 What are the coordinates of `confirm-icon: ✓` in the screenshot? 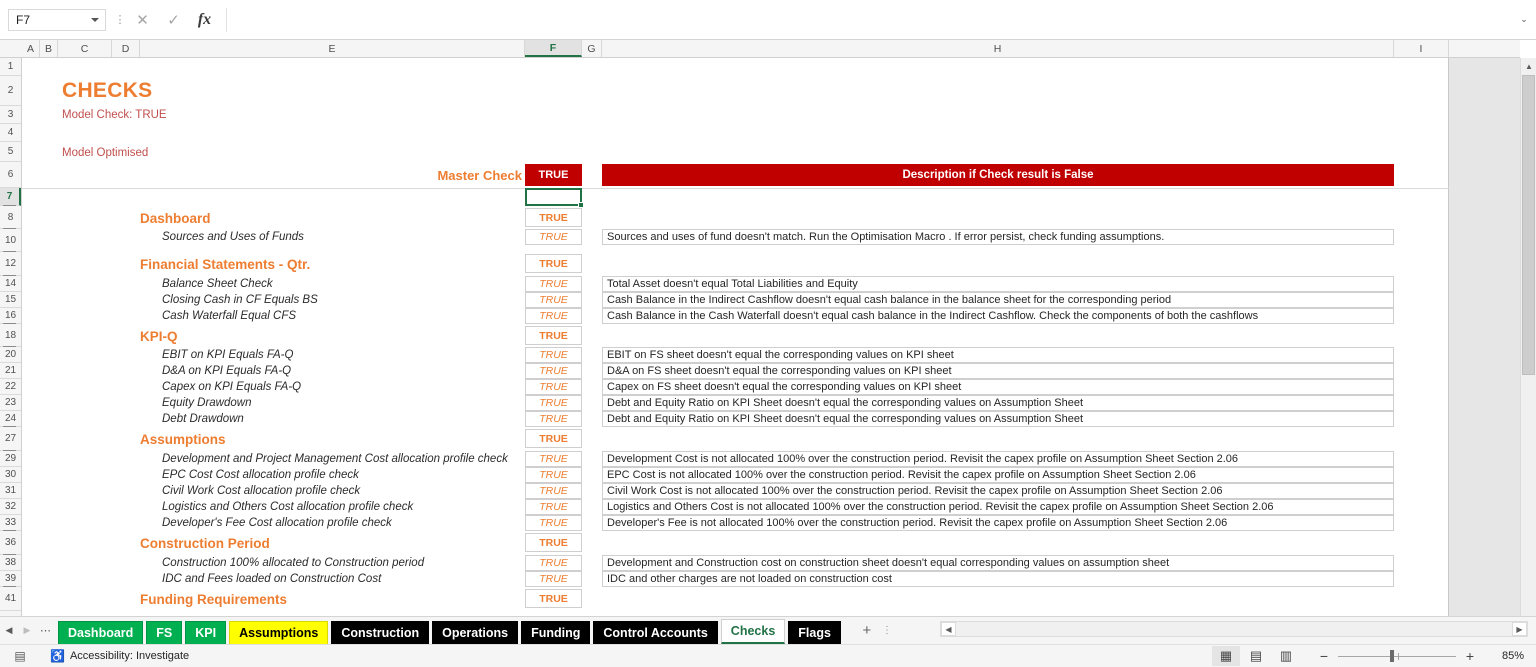 It's located at (173, 20).